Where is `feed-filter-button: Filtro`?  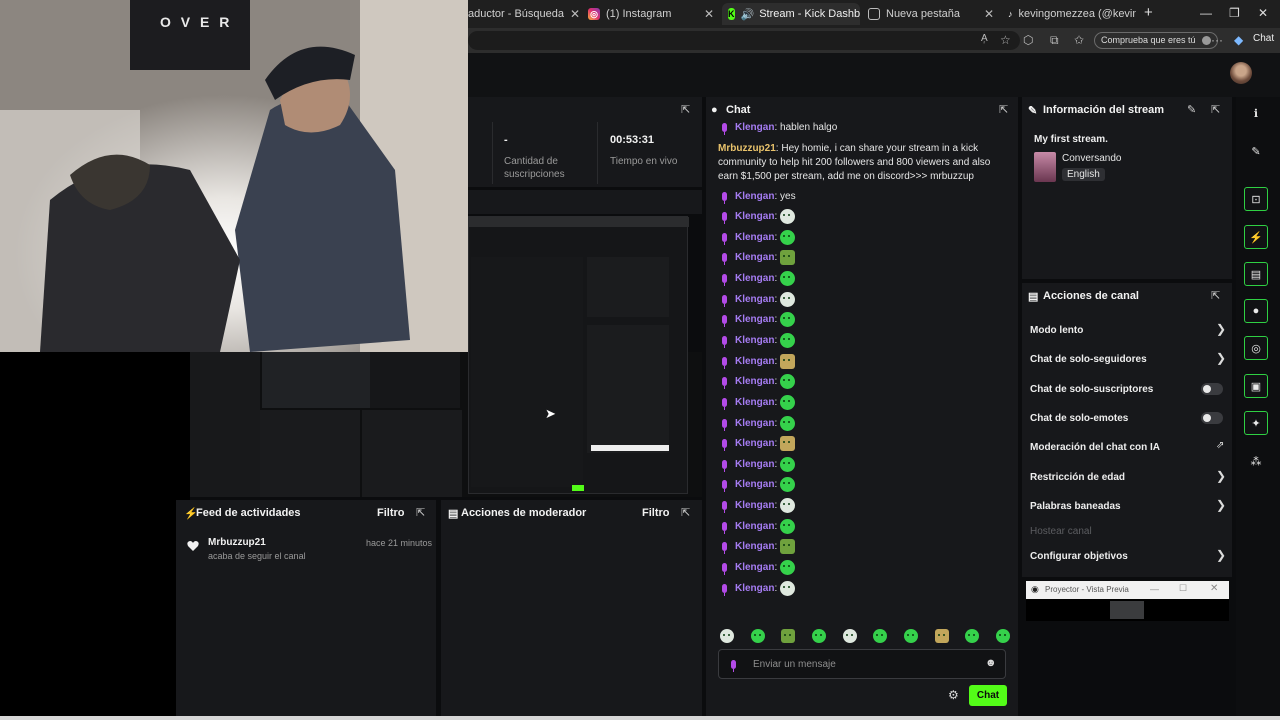
feed-filter-button: Filtro is located at coordinates (391, 513).